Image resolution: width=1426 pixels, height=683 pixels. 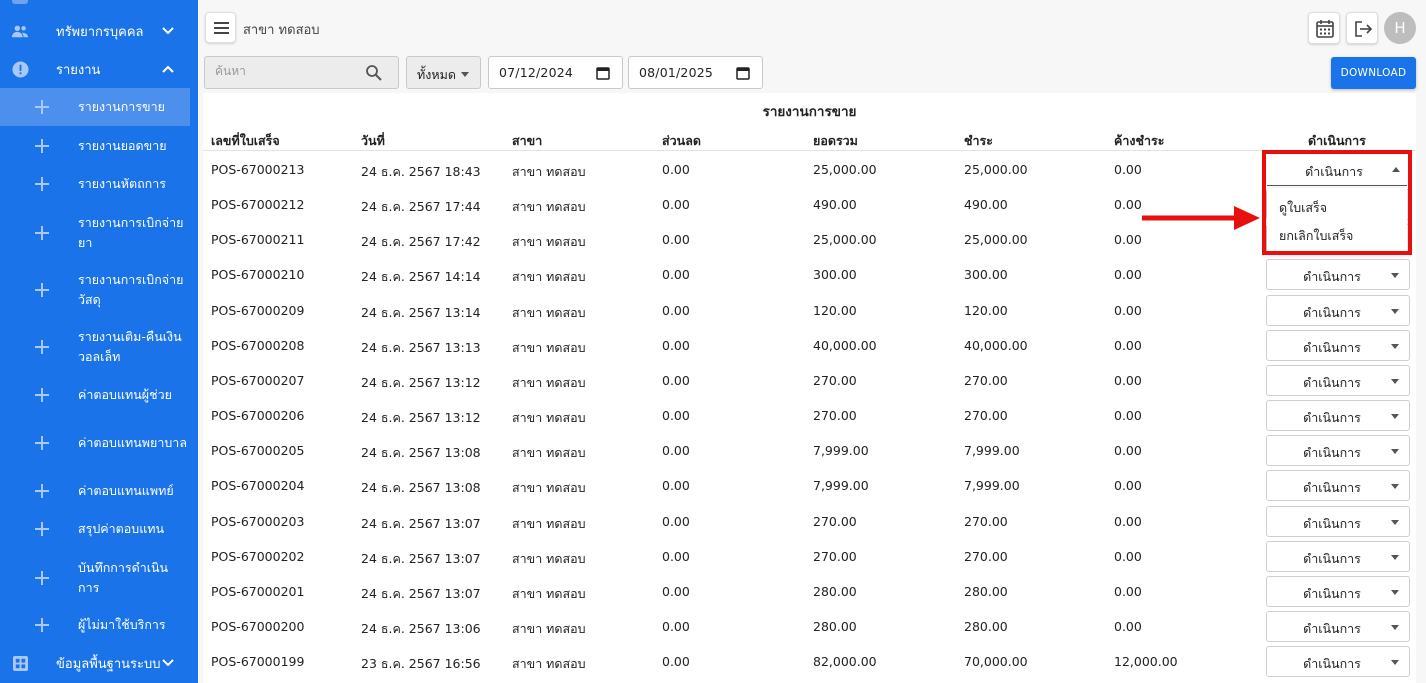 I want to click on alert-circle-icon, so click(x=20, y=69).